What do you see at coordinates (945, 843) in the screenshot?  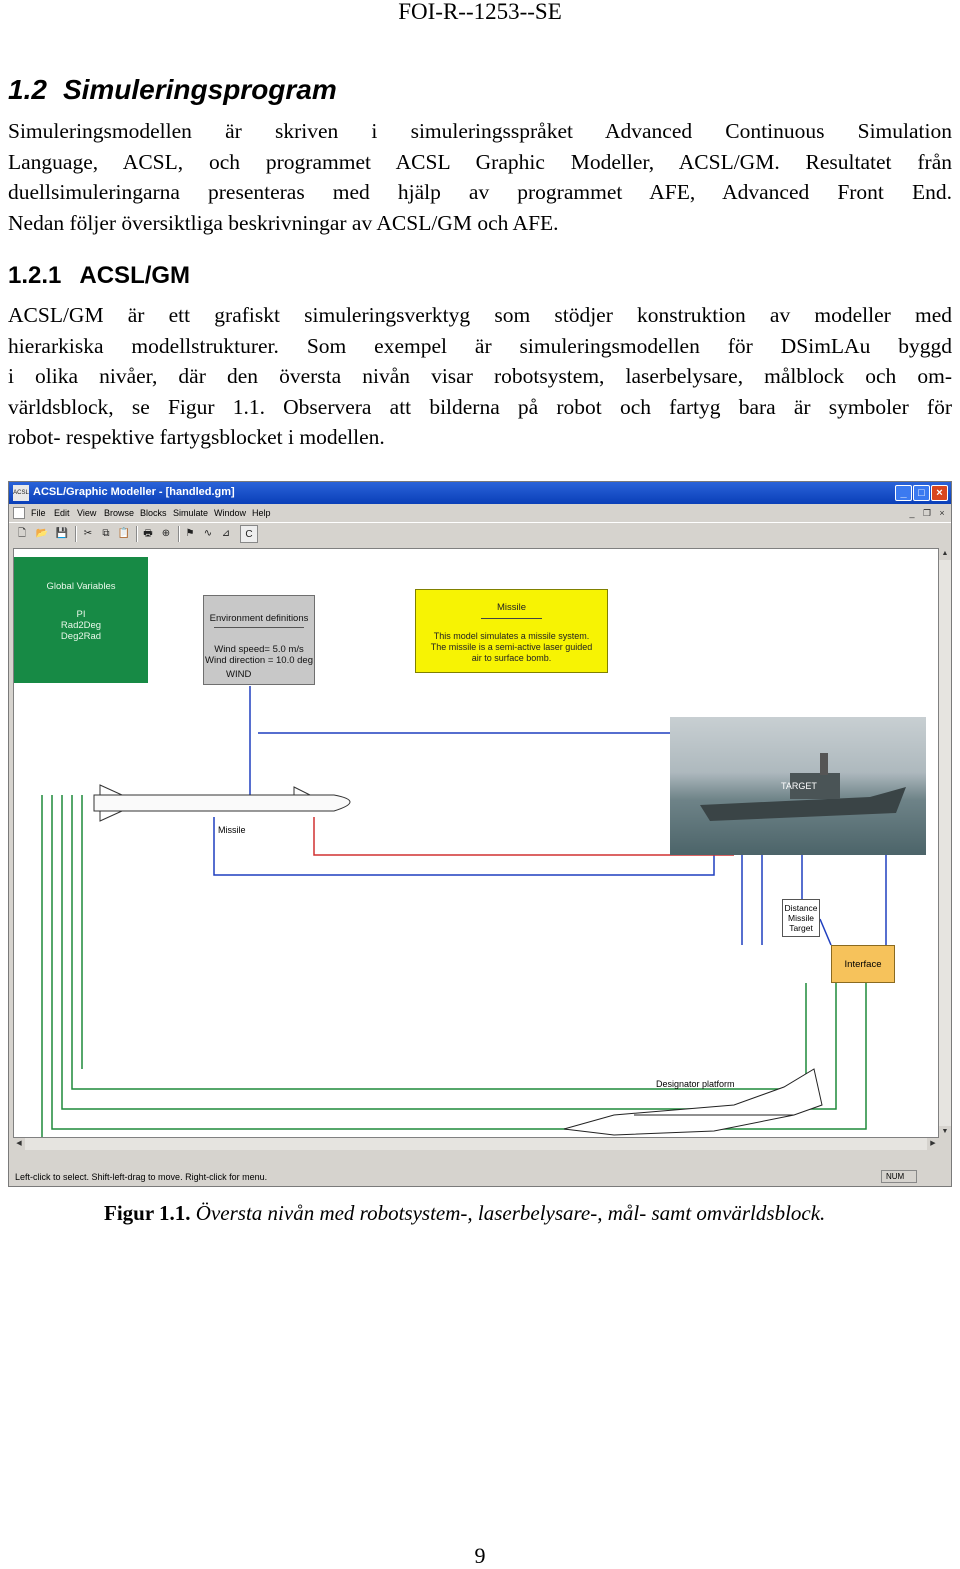 I see `vertical-scrollbar: ▲ ▼` at bounding box center [945, 843].